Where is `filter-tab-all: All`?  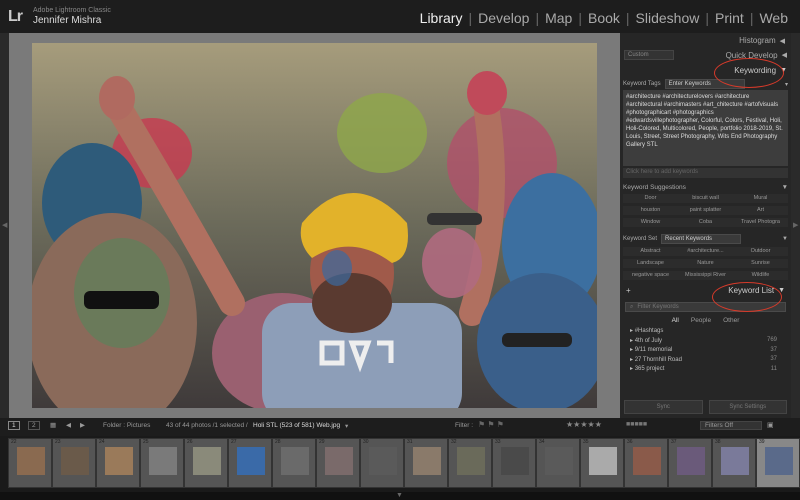 filter-tab-all: All is located at coordinates (675, 320).